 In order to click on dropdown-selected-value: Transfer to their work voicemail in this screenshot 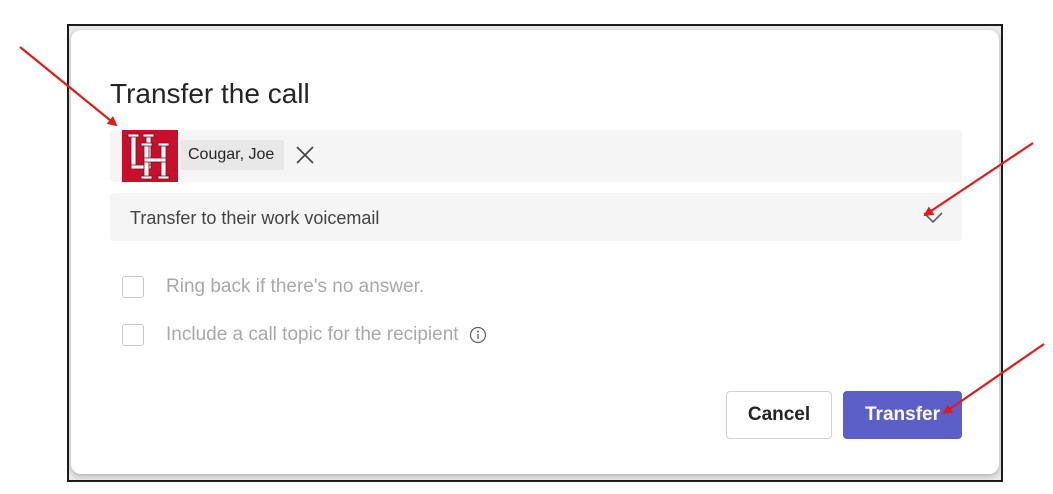, I will do `click(255, 218)`.